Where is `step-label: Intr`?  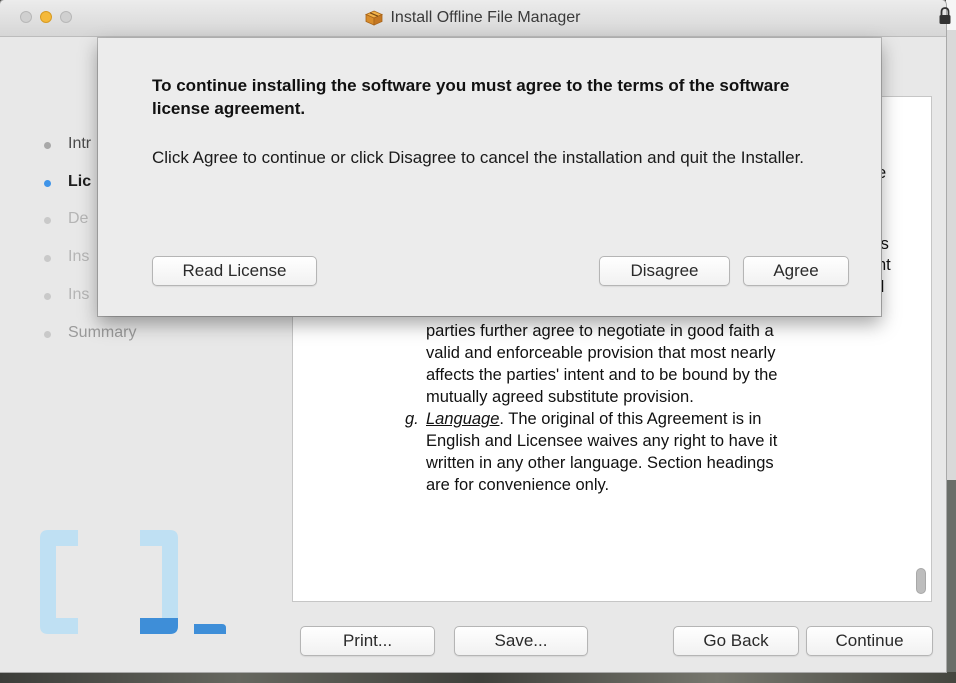 step-label: Intr is located at coordinates (80, 143).